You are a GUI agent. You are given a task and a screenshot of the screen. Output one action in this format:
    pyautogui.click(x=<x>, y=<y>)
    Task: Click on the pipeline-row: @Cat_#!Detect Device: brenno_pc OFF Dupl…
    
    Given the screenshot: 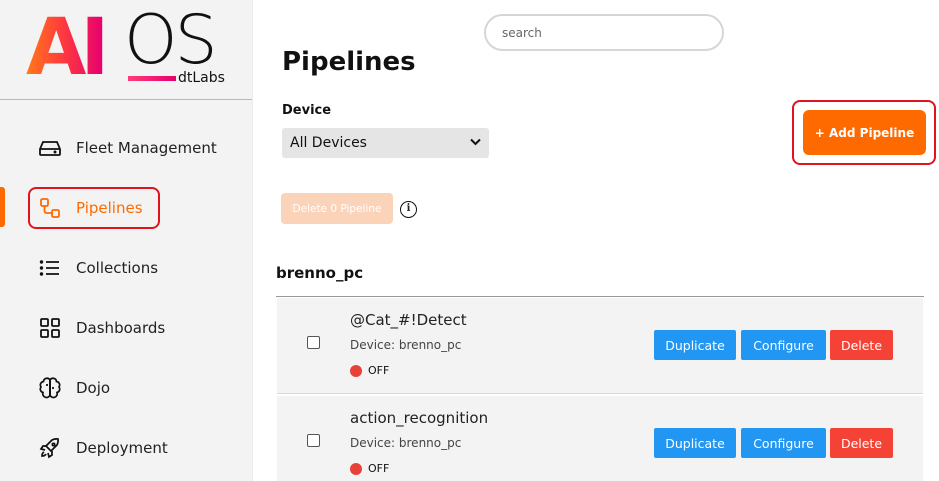 What is the action you would take?
    pyautogui.click(x=600, y=346)
    